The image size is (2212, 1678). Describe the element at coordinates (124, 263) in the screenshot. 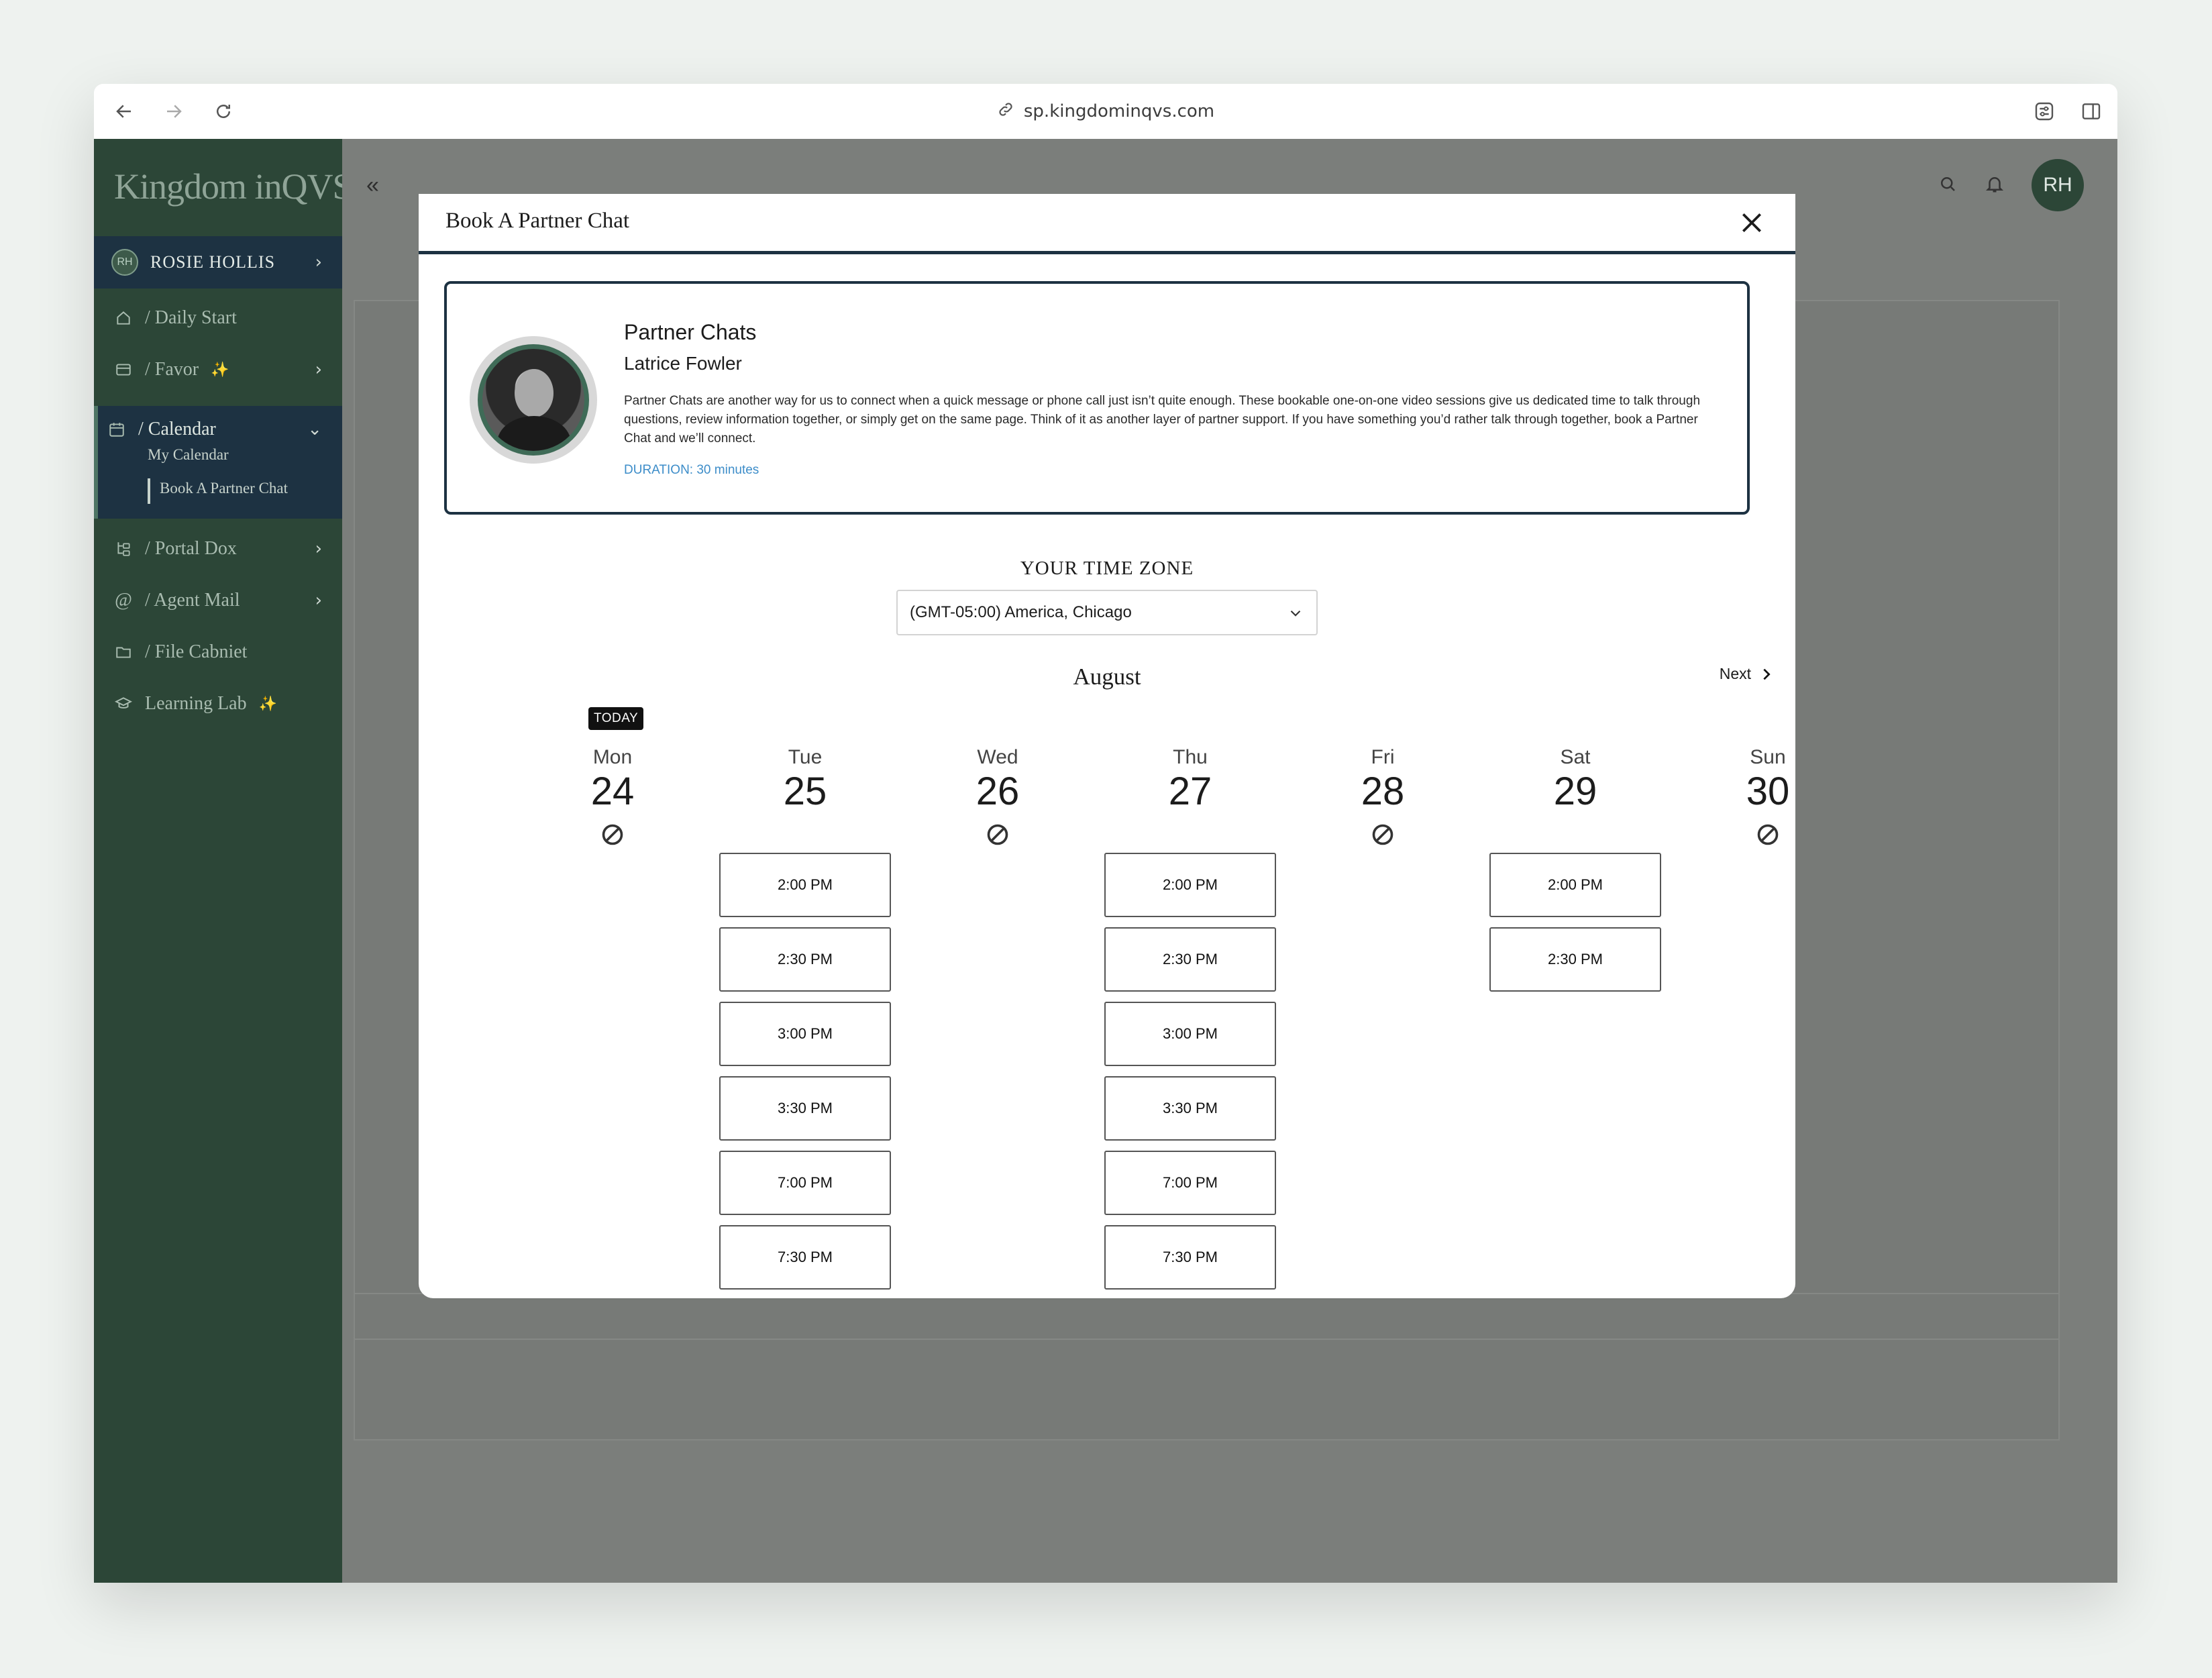

I see `avatar: RH` at that location.